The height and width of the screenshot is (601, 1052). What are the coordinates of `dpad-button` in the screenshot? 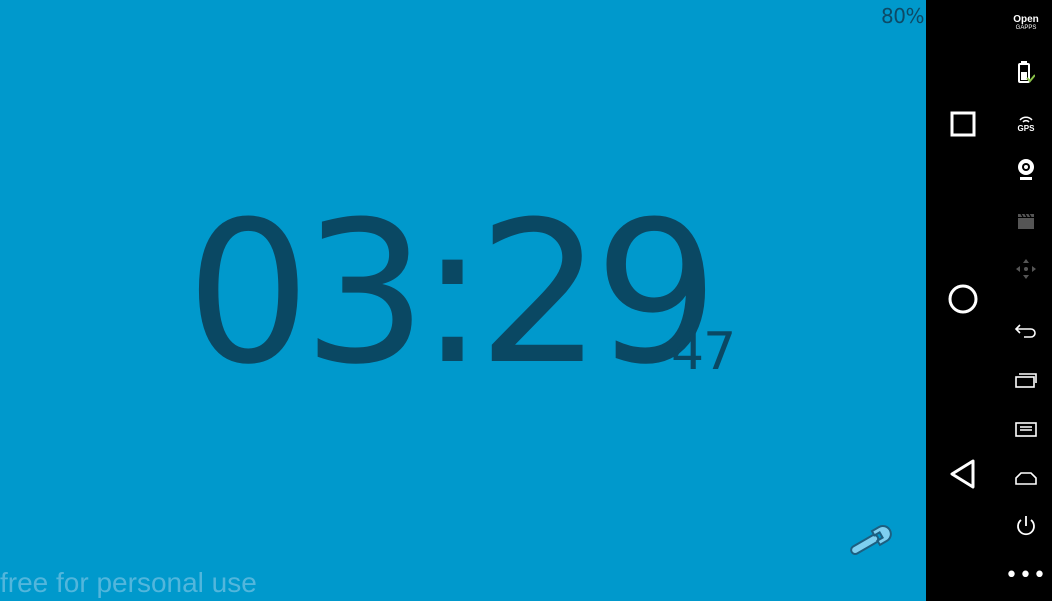 It's located at (1026, 269).